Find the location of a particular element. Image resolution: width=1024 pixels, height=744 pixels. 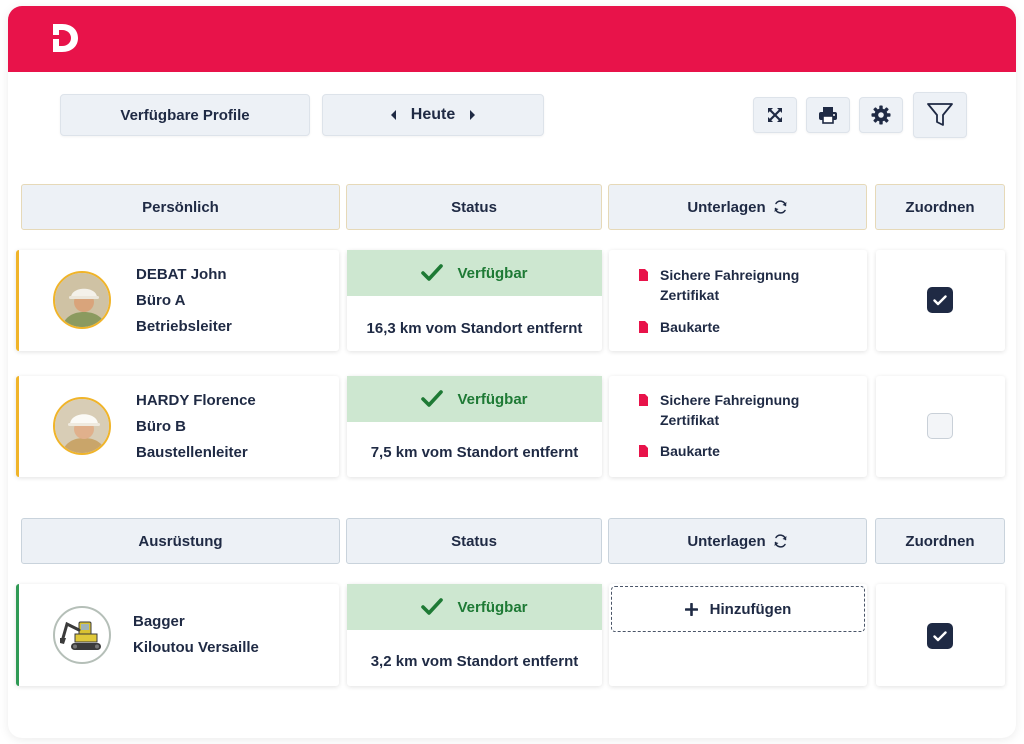

expand-icon is located at coordinates (775, 115).